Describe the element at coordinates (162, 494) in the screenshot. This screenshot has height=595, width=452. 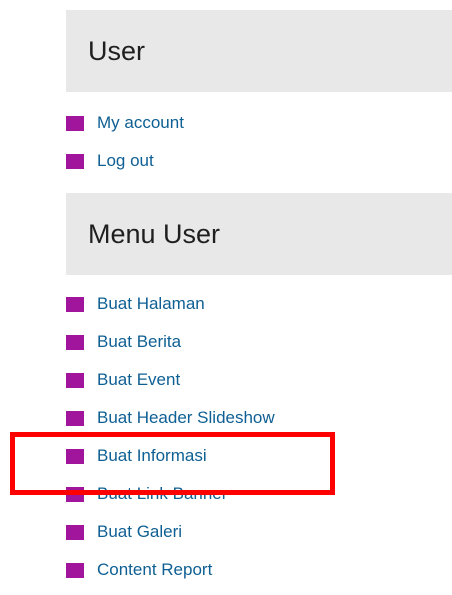
I see `buat-link-banner-link: Buat Link Banner` at that location.